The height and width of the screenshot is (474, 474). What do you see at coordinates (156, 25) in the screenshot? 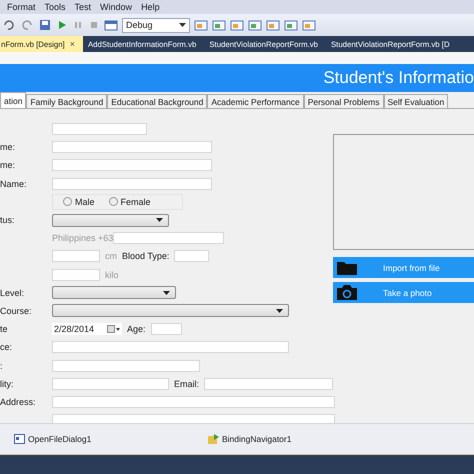
I see `configuration-dropdown: Debug` at bounding box center [156, 25].